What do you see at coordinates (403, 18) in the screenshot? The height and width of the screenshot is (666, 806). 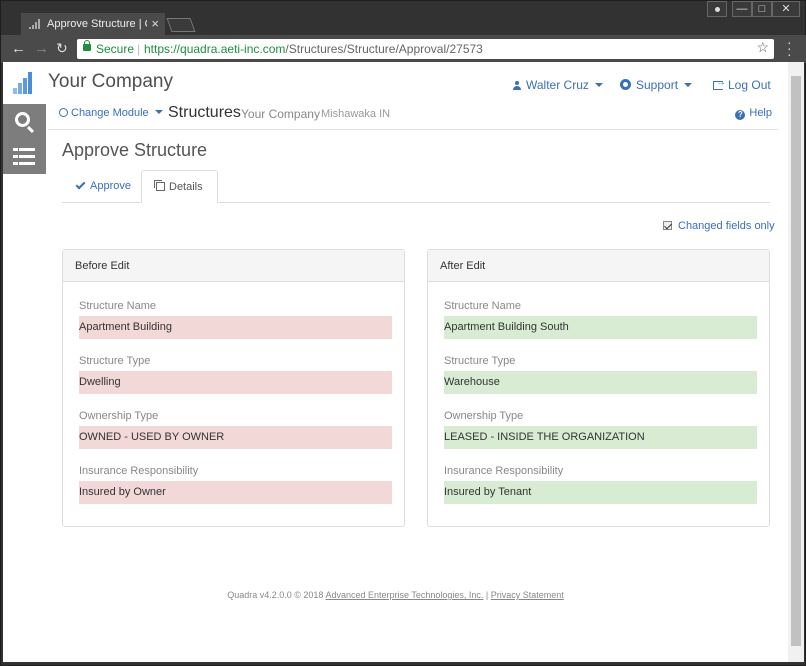 I see `tab-strip: Approve Structure | Quadra × — □ ✕` at bounding box center [403, 18].